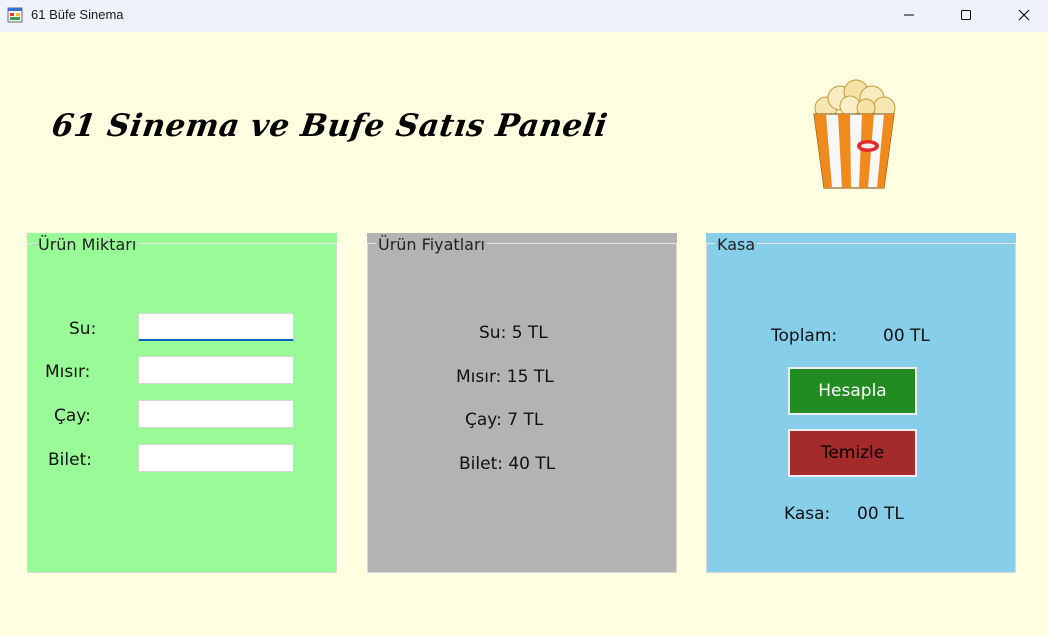  I want to click on close-icon, so click(1024, 15).